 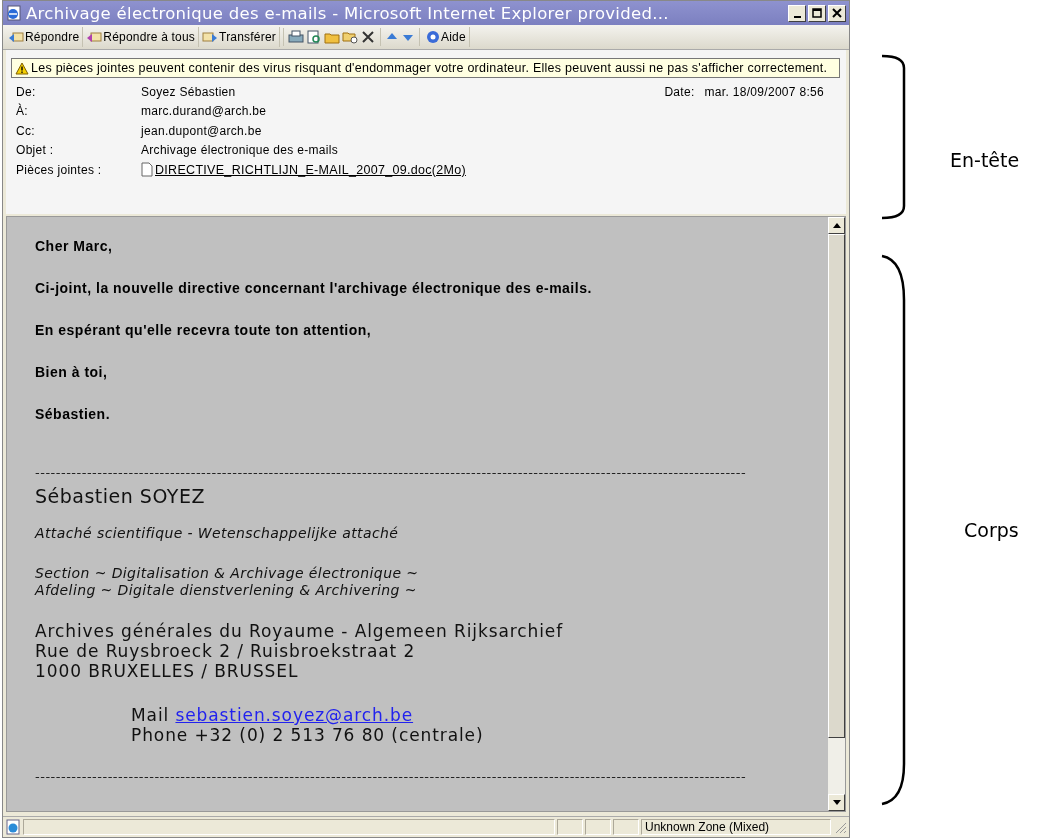 I want to click on warning-text: Les pièces jointes peuvent contenir des virus risquant d'endommager votre ordinateur. Elles peuvent aussi ne pas s'afficher correctement., so click(x=429, y=68).